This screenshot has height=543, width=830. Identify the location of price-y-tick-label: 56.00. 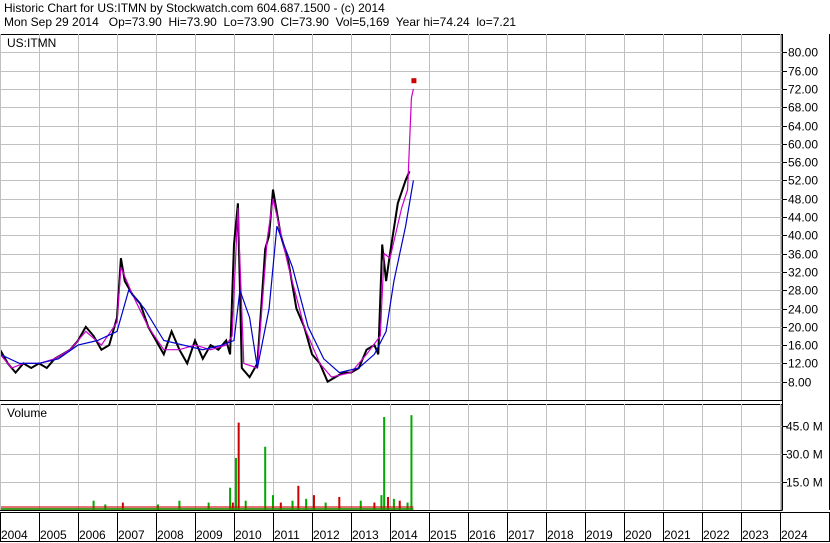
(803, 163).